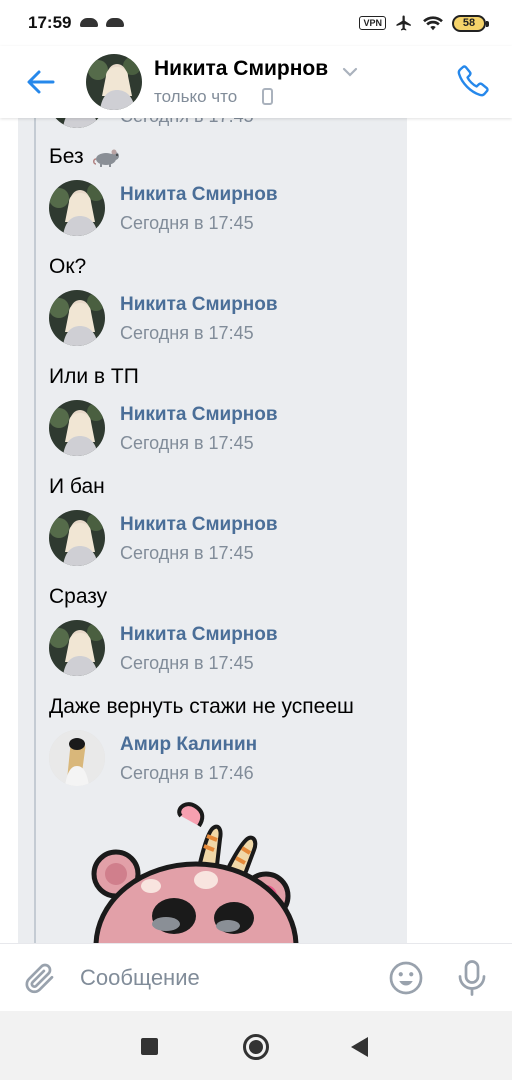 The height and width of the screenshot is (1080, 512). I want to click on message-text: И бан, so click(77, 486).